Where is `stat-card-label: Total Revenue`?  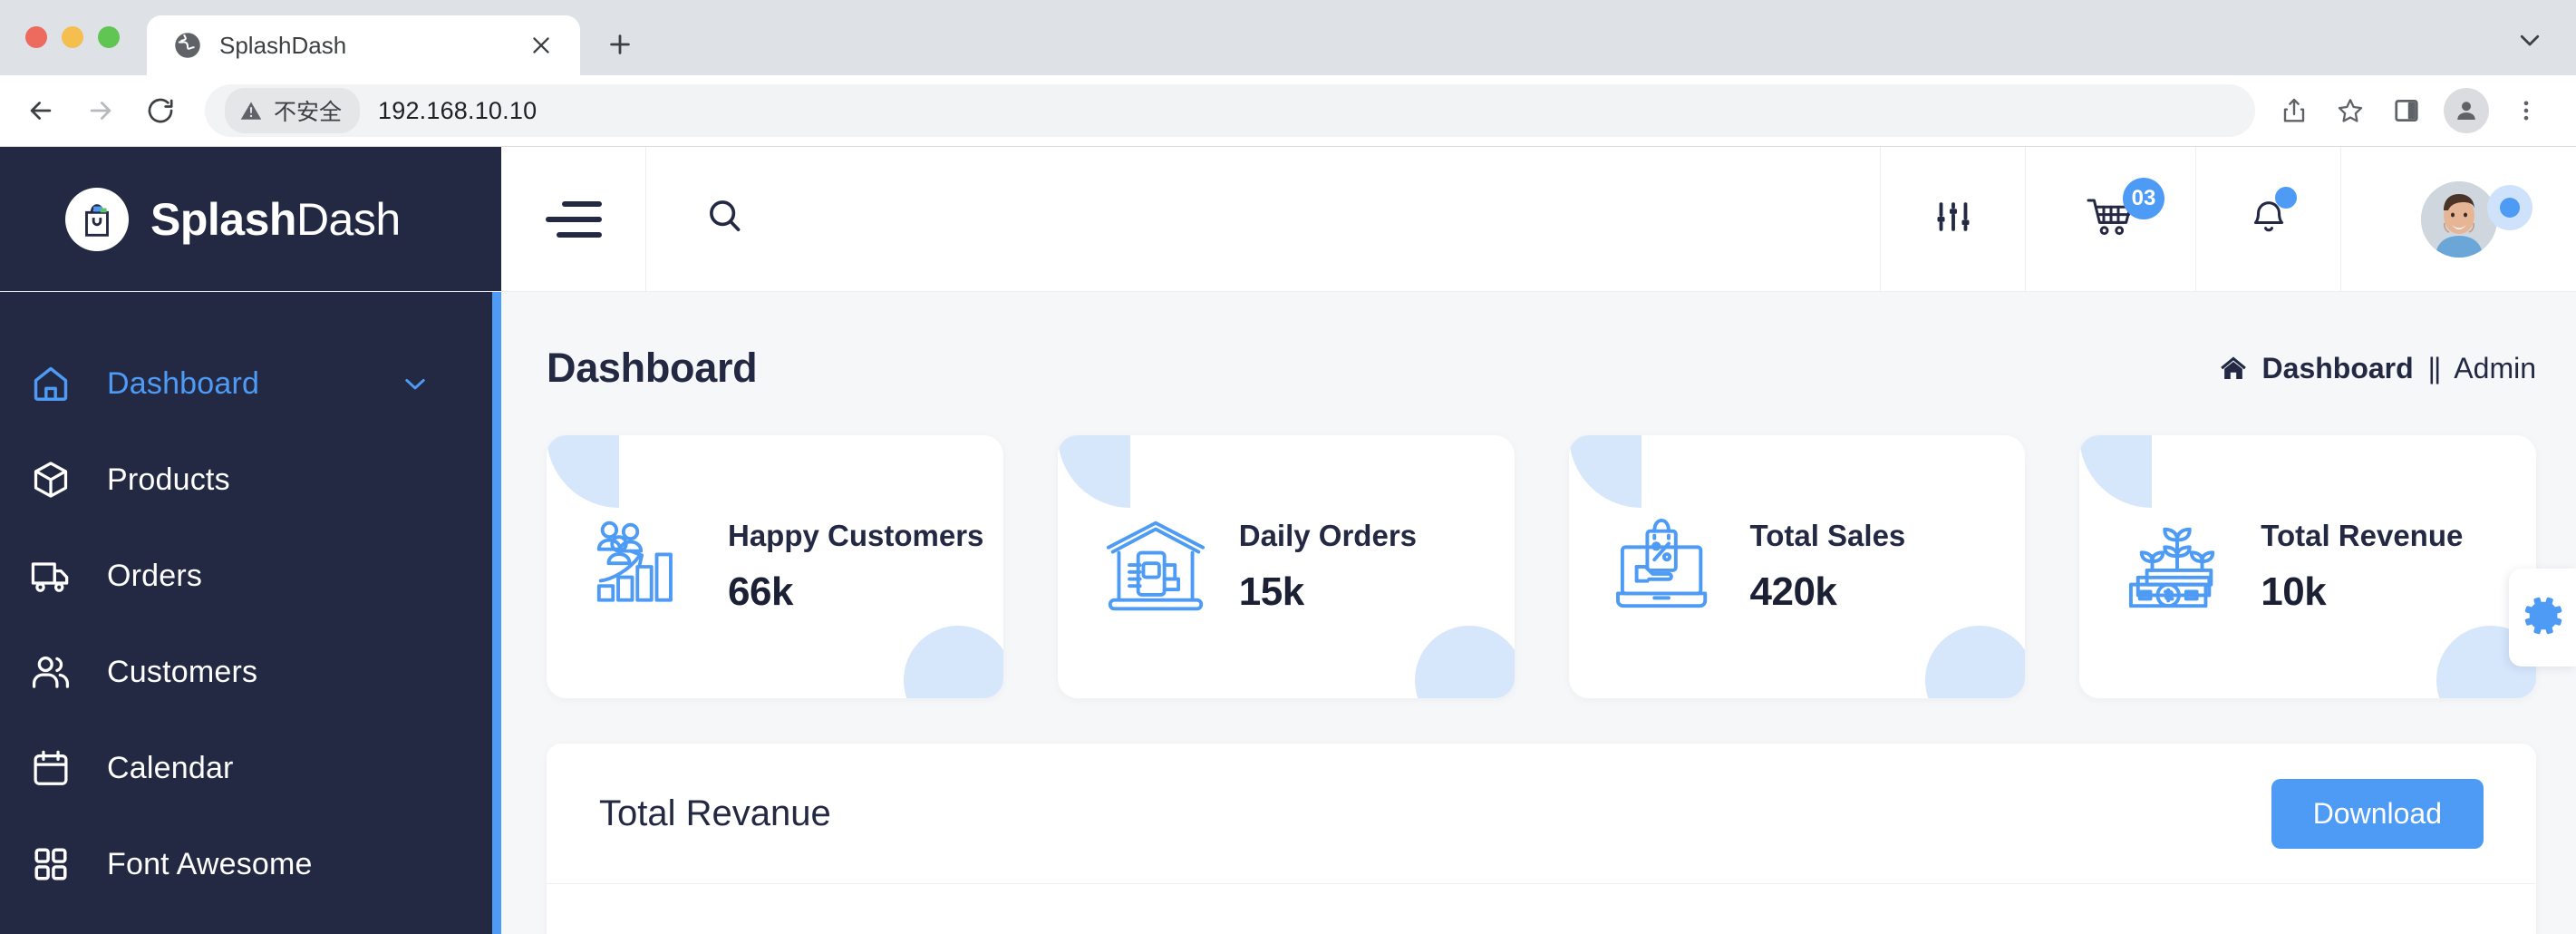
stat-card-label: Total Revenue is located at coordinates (2362, 535).